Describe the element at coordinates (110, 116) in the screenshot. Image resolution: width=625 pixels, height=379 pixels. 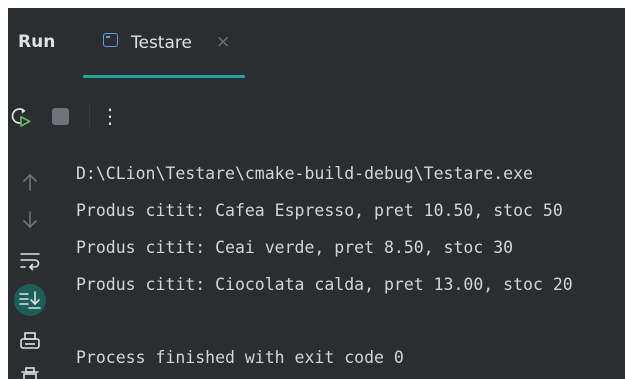
I see `more-options-icon: ⋮` at that location.